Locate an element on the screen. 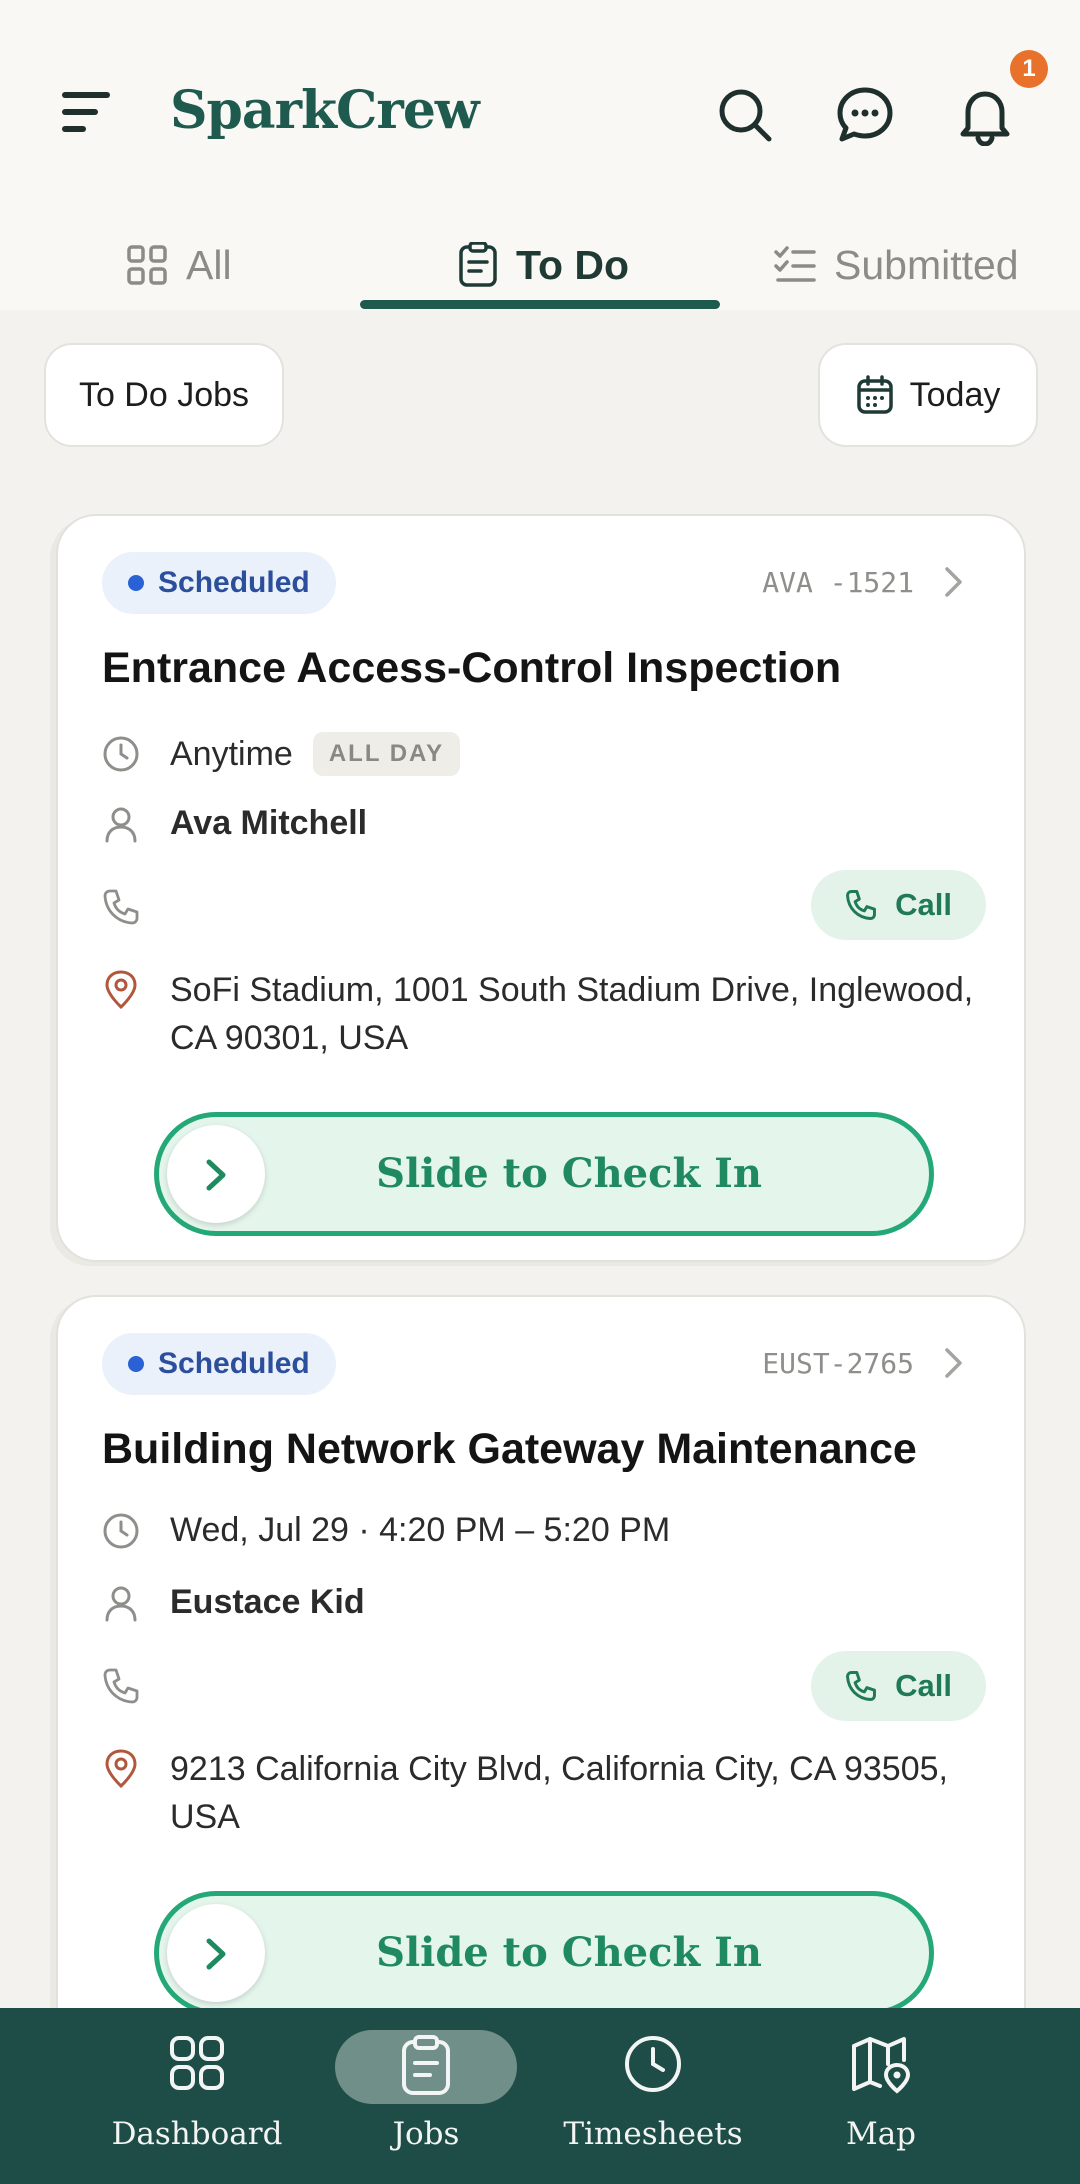  tab-to-do-label: To Do is located at coordinates (573, 264).